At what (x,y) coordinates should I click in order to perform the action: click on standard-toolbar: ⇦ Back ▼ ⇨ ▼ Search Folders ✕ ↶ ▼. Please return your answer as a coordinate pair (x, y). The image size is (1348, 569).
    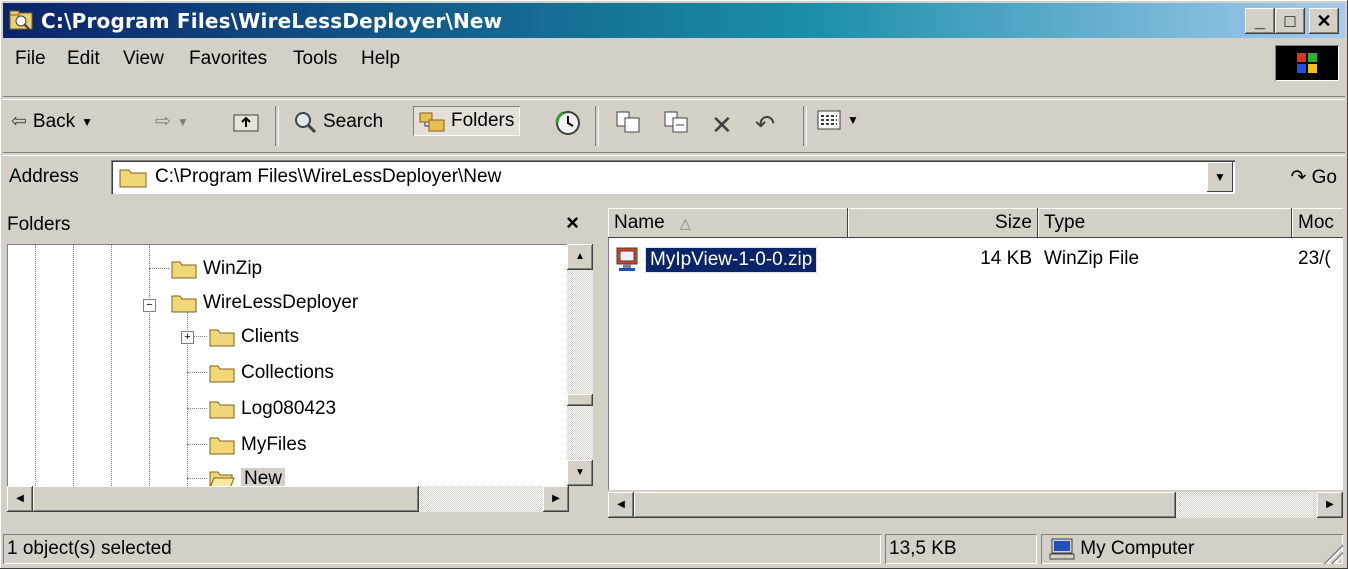
    Looking at the image, I should click on (674, 126).